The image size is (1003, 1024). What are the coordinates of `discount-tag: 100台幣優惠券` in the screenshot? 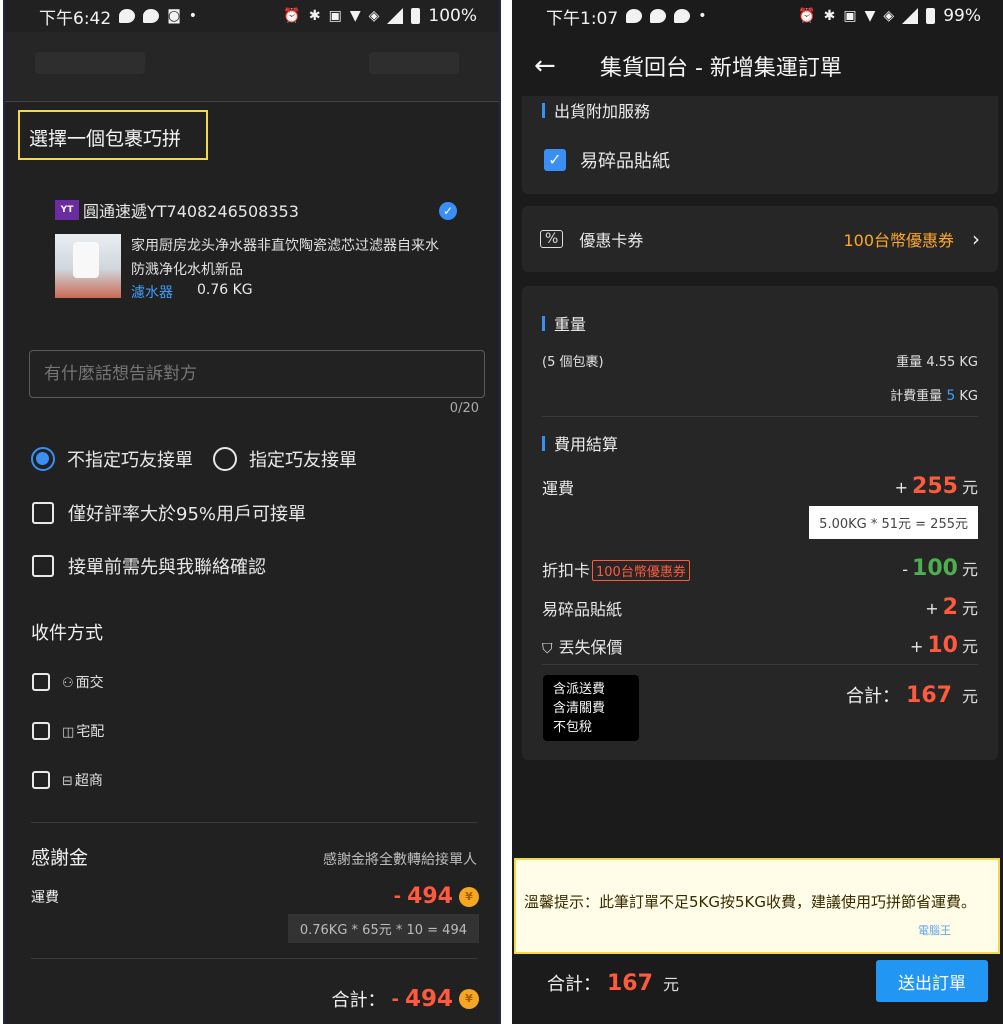 It's located at (641, 570).